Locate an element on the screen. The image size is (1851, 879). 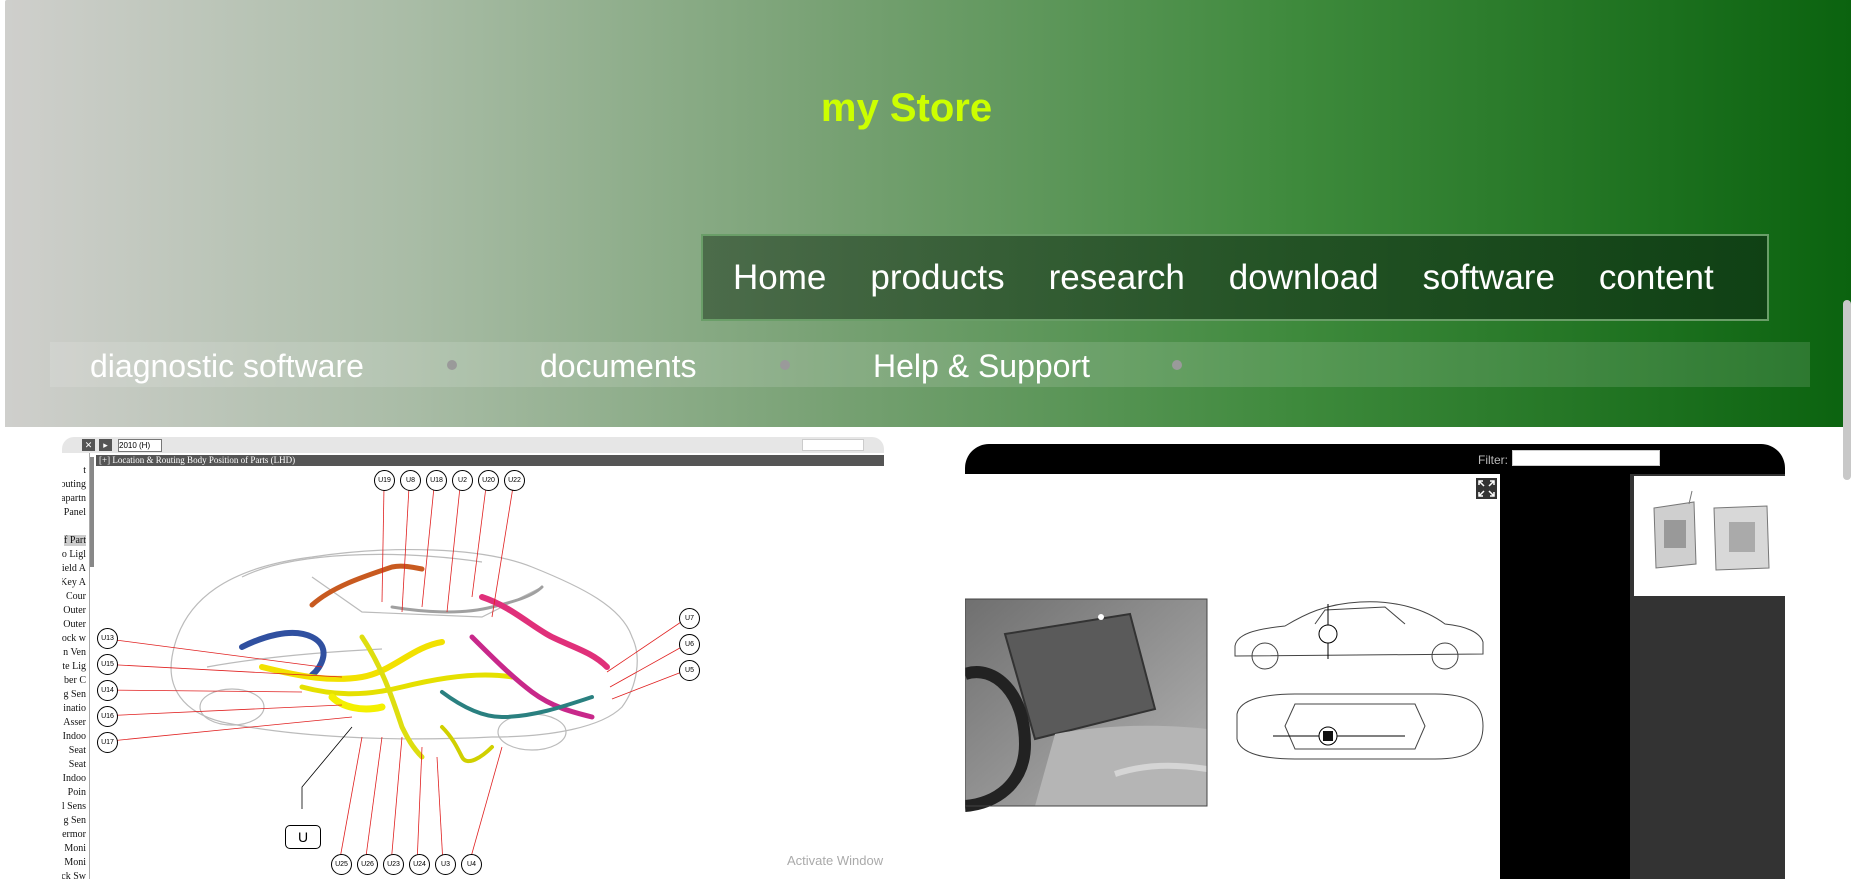
nav-products: products is located at coordinates (937, 278).